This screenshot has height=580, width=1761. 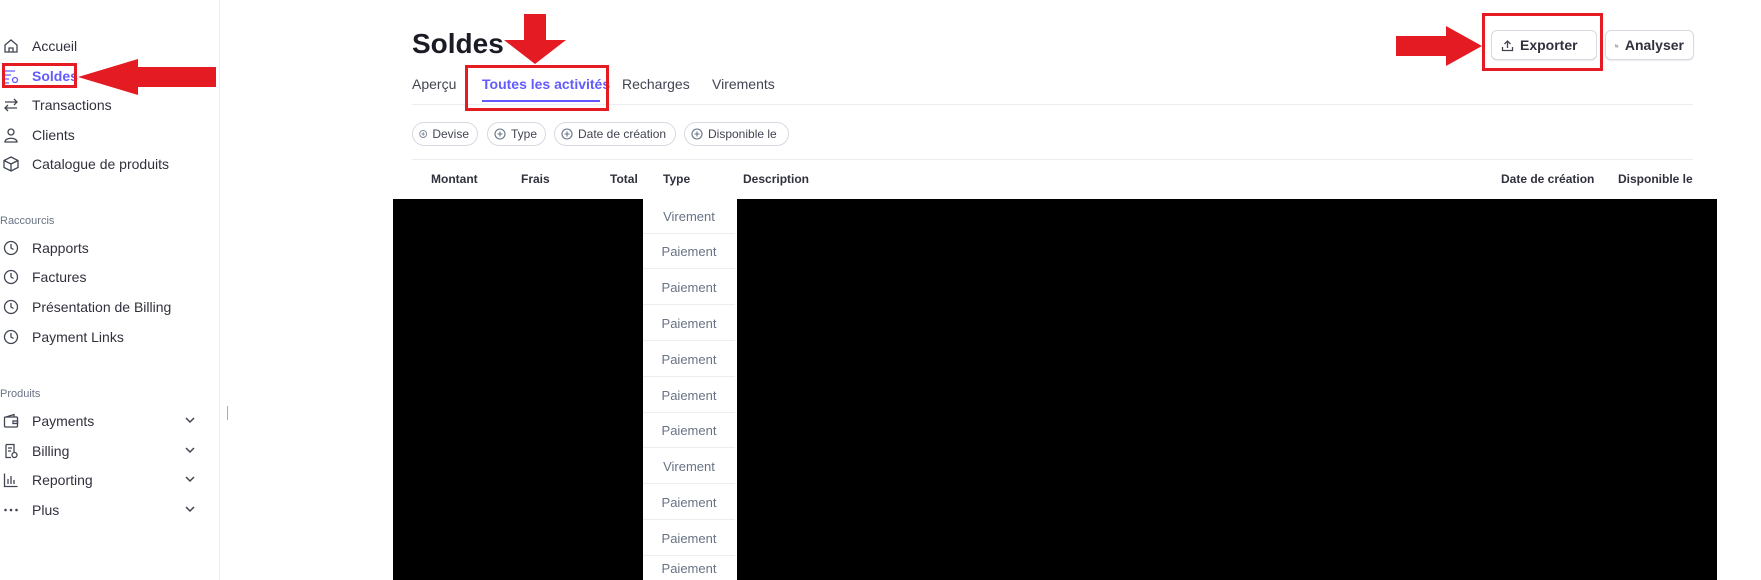 What do you see at coordinates (100, 480) in the screenshot?
I see `sidebar-item-reporting: Reporting` at bounding box center [100, 480].